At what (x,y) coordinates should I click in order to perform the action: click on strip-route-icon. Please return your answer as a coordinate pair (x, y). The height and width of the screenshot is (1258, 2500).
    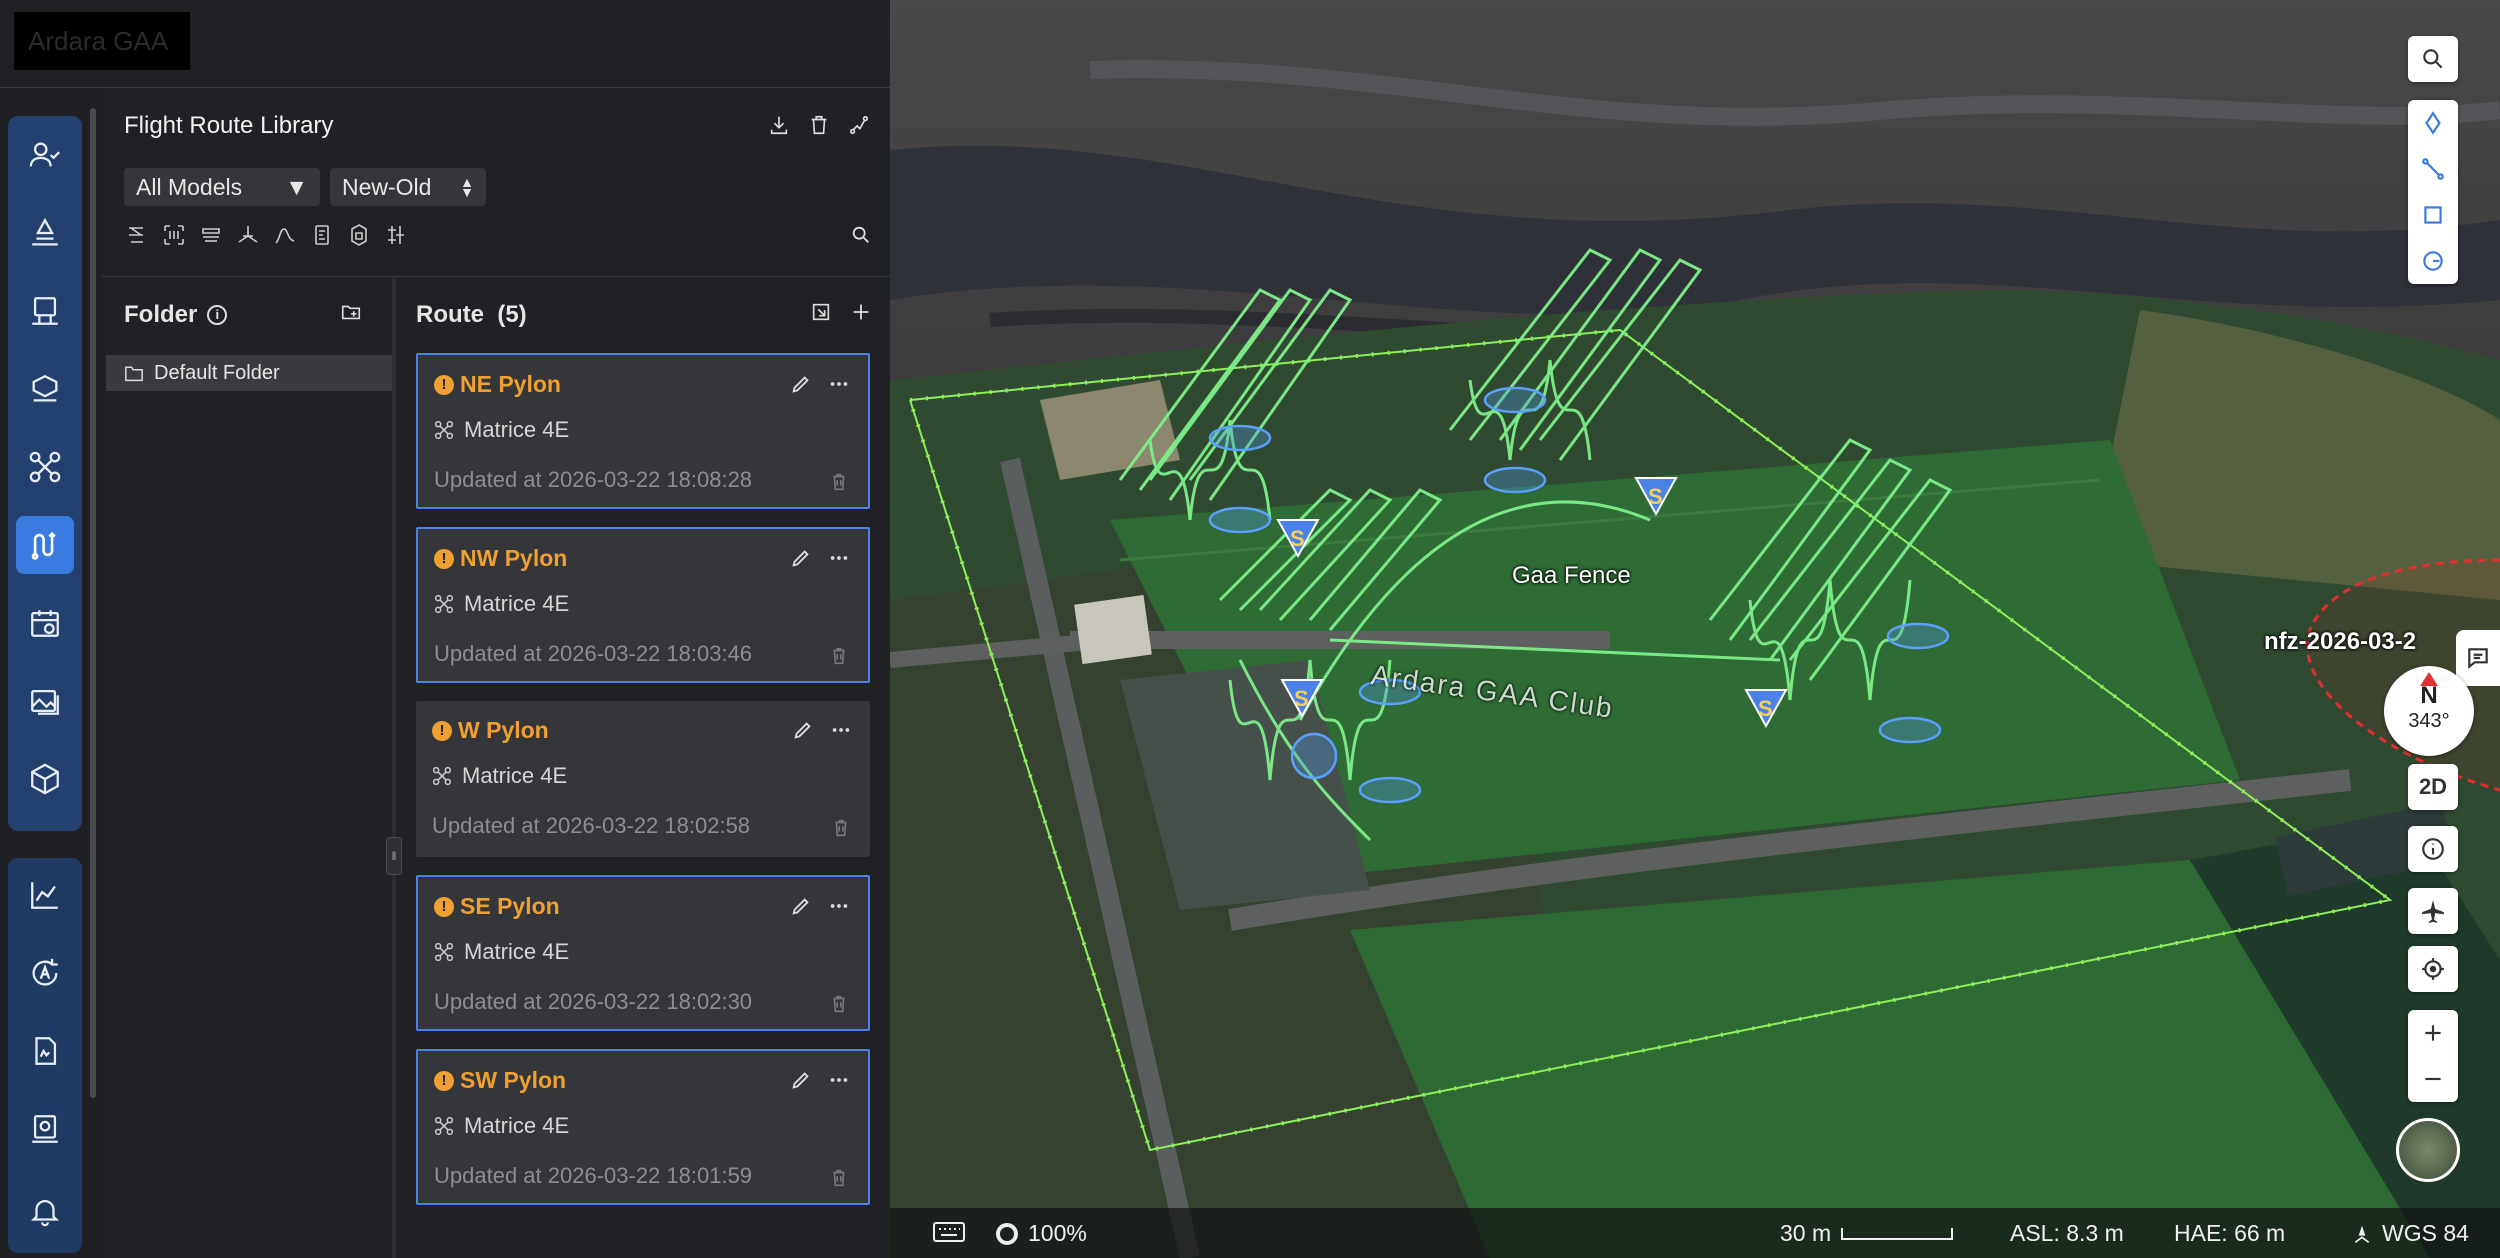
    Looking at the image, I should click on (211, 235).